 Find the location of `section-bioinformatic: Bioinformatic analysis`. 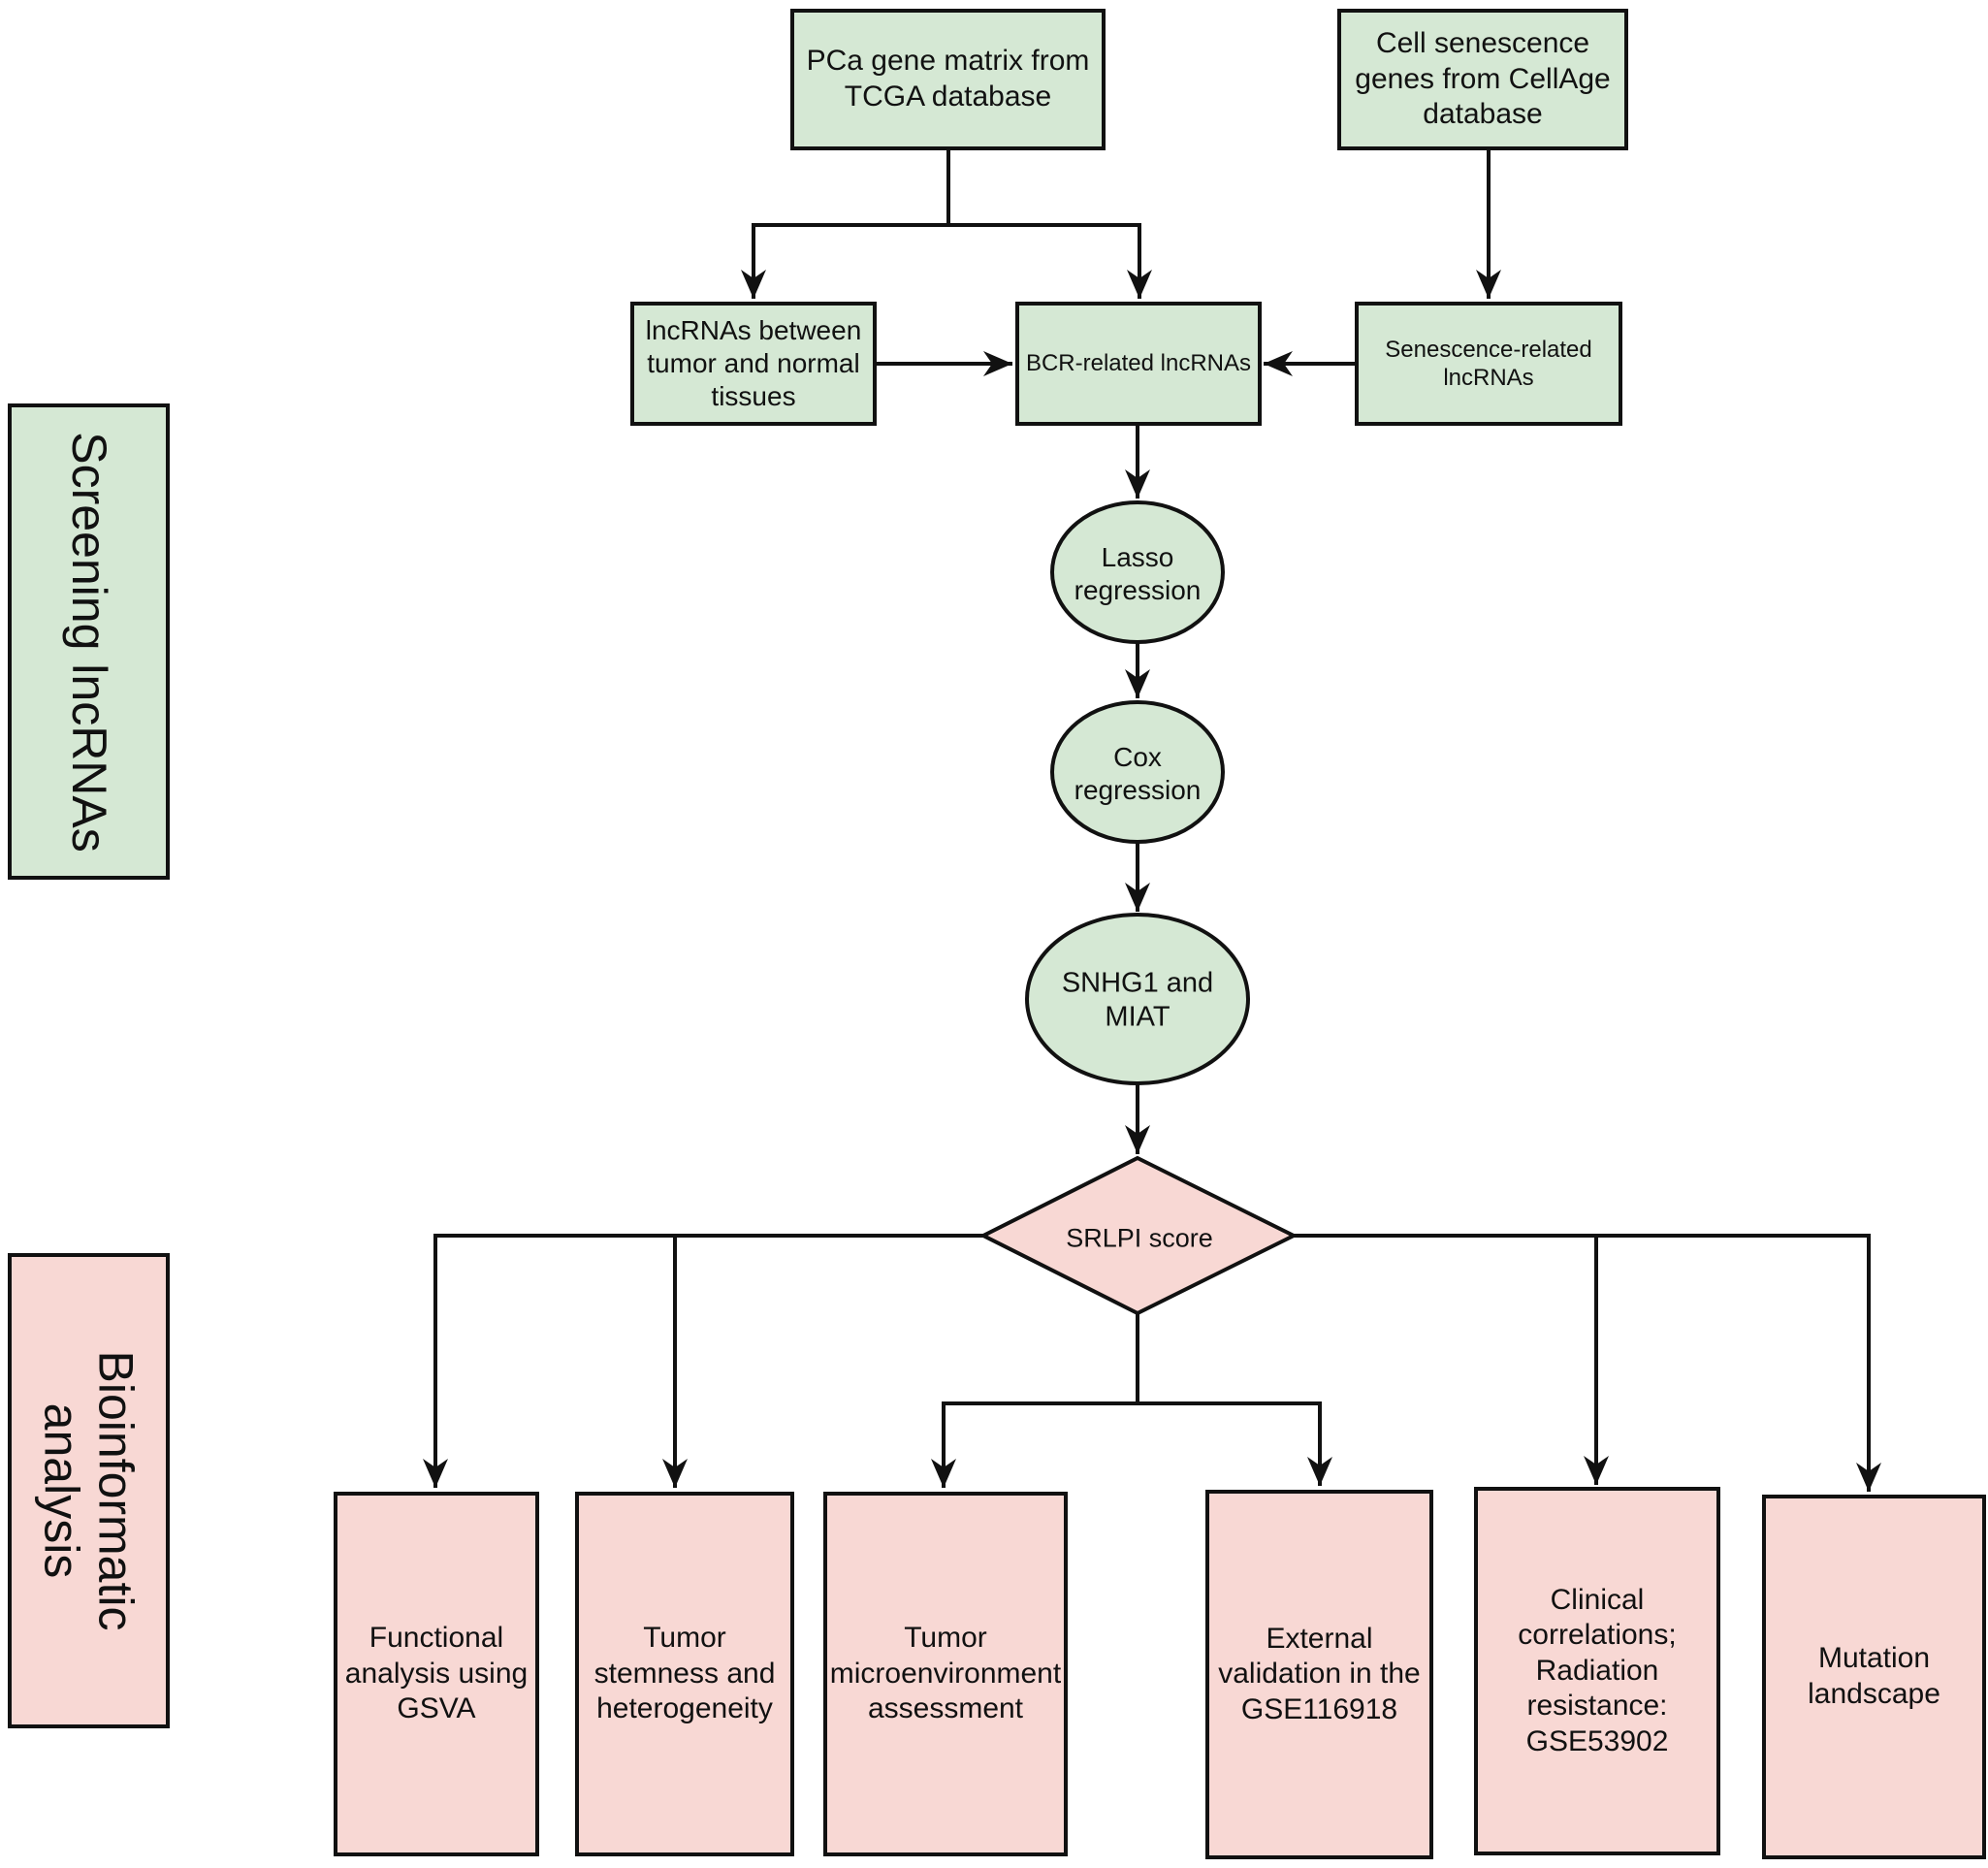

section-bioinformatic: Bioinformatic analysis is located at coordinates (89, 1490).